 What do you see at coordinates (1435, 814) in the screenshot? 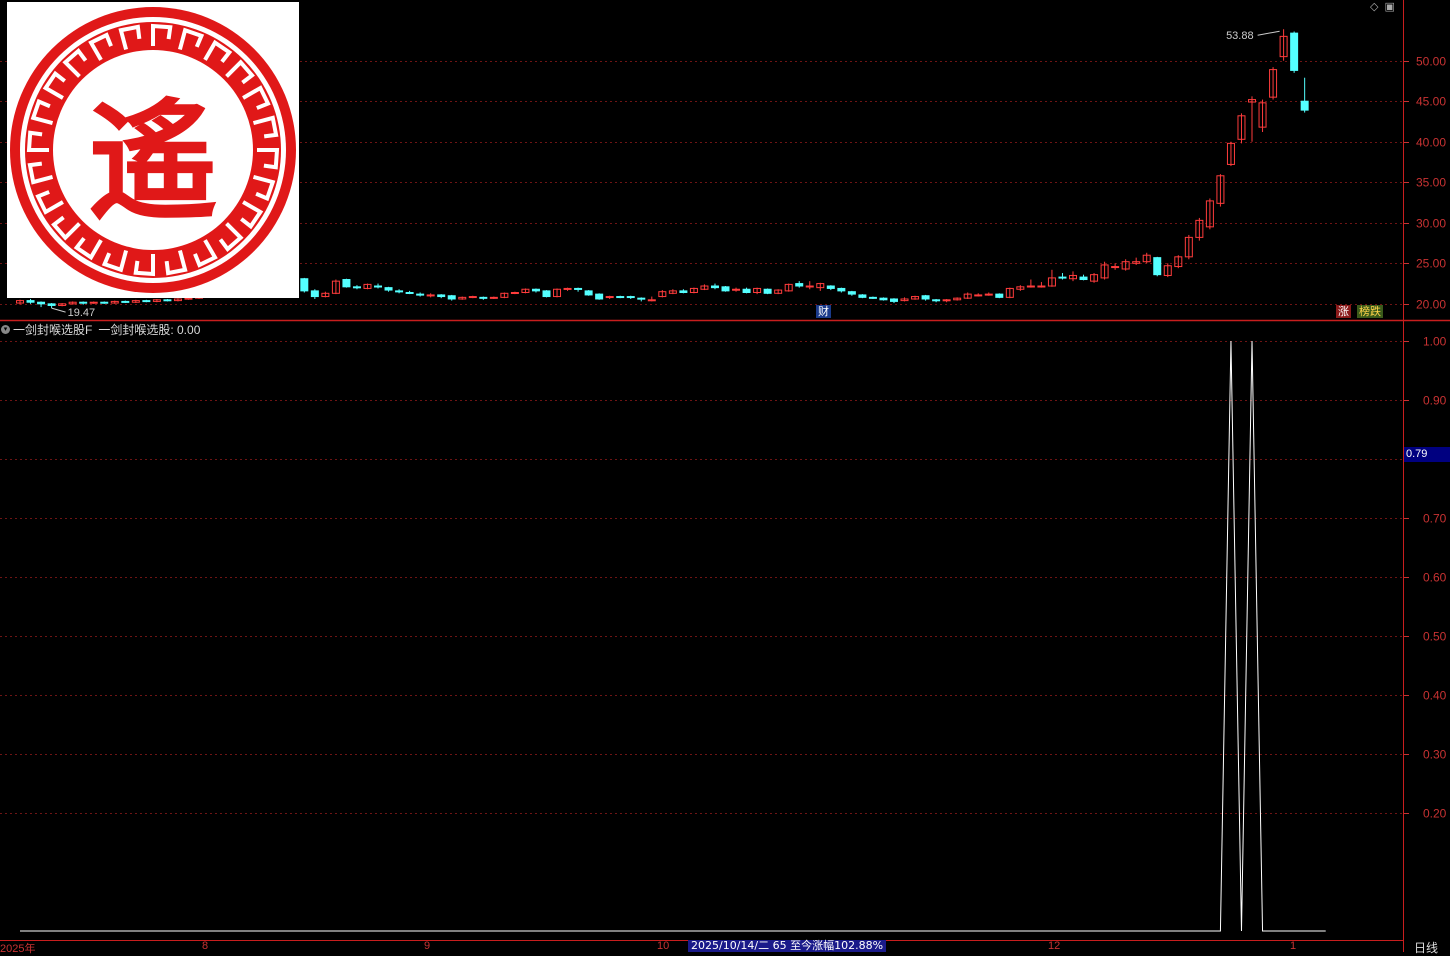
I see `indicator-tick-label: 0.20` at bounding box center [1435, 814].